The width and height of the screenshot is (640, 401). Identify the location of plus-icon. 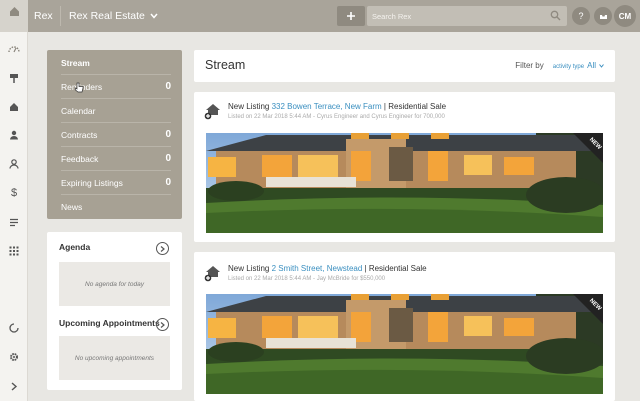
(351, 16).